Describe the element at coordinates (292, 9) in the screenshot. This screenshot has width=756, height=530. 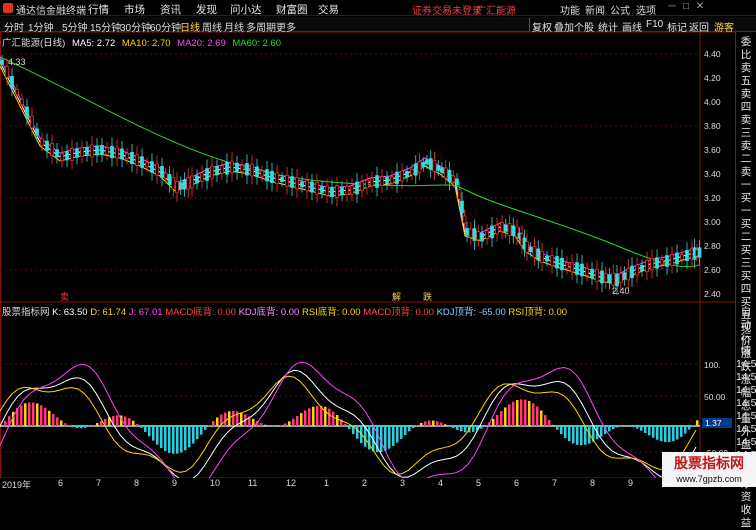
I see `menu-fortune: 财富圈` at that location.